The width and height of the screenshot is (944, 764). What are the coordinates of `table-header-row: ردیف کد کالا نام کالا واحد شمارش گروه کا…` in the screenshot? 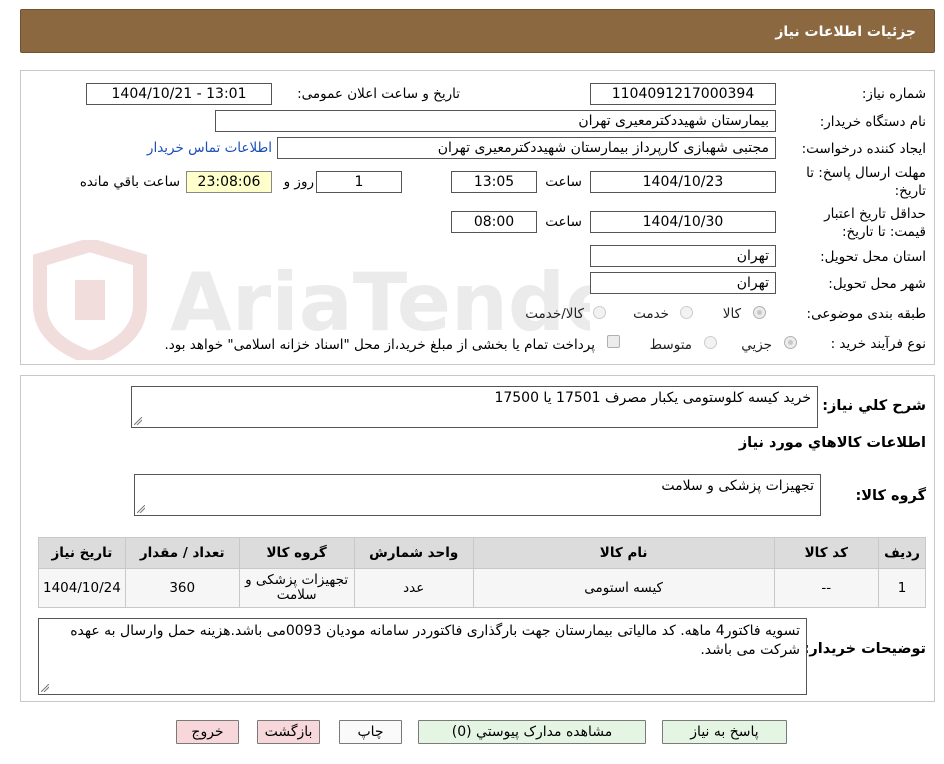 It's located at (482, 553).